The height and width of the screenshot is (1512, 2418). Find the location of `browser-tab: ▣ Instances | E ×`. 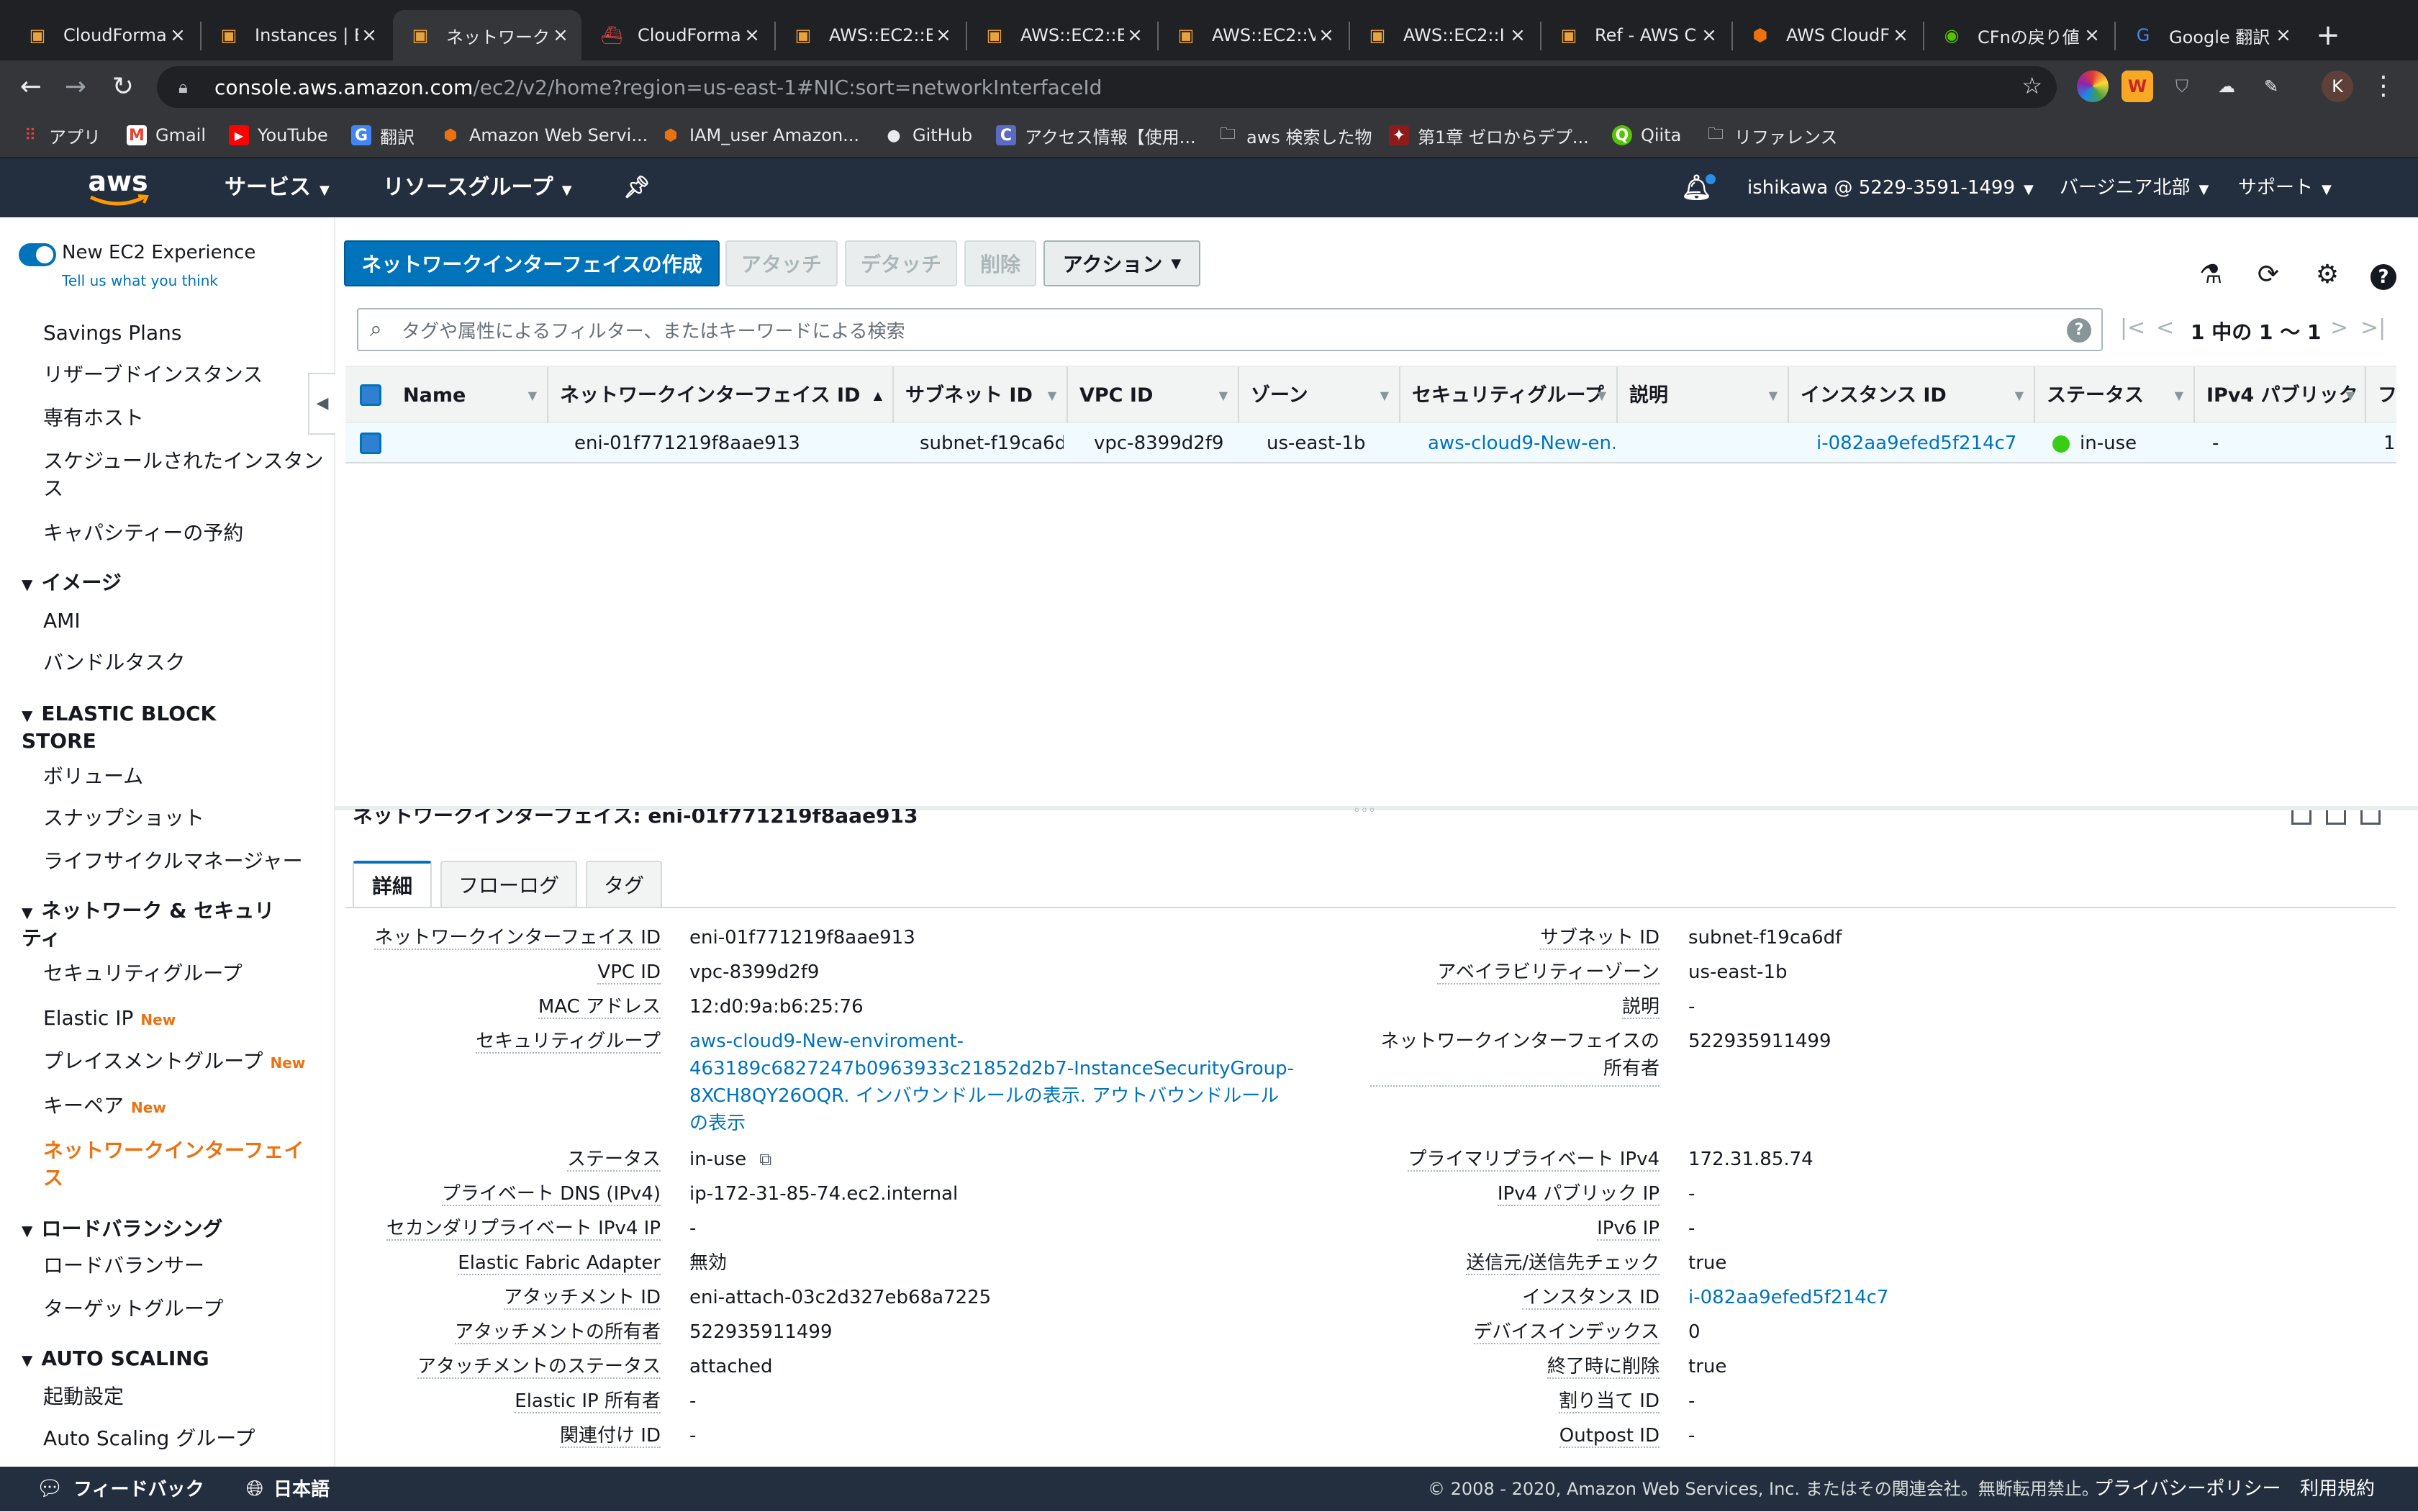

browser-tab: ▣ Instances | E × is located at coordinates (296, 35).